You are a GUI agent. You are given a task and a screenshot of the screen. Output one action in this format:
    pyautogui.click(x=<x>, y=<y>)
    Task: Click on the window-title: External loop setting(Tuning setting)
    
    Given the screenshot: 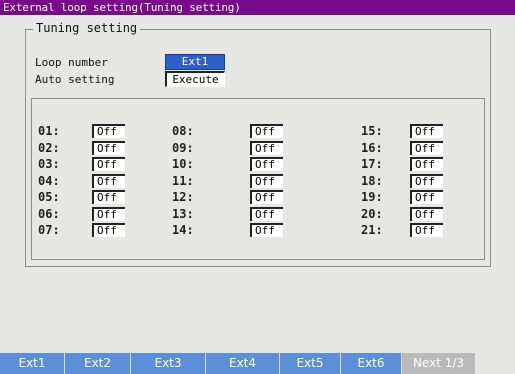 What is the action you would take?
    pyautogui.click(x=257, y=7)
    